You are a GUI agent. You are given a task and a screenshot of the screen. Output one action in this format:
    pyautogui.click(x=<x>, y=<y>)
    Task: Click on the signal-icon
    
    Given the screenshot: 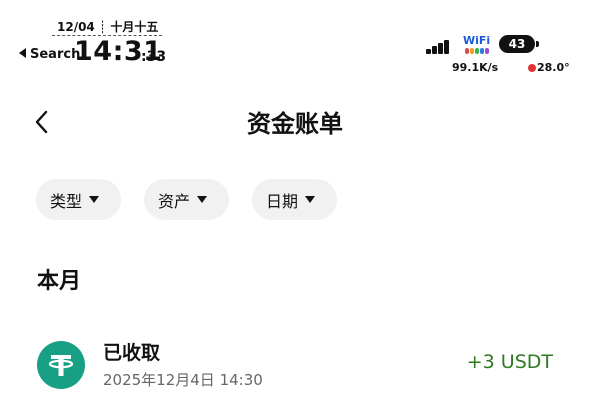 What is the action you would take?
    pyautogui.click(x=438, y=47)
    